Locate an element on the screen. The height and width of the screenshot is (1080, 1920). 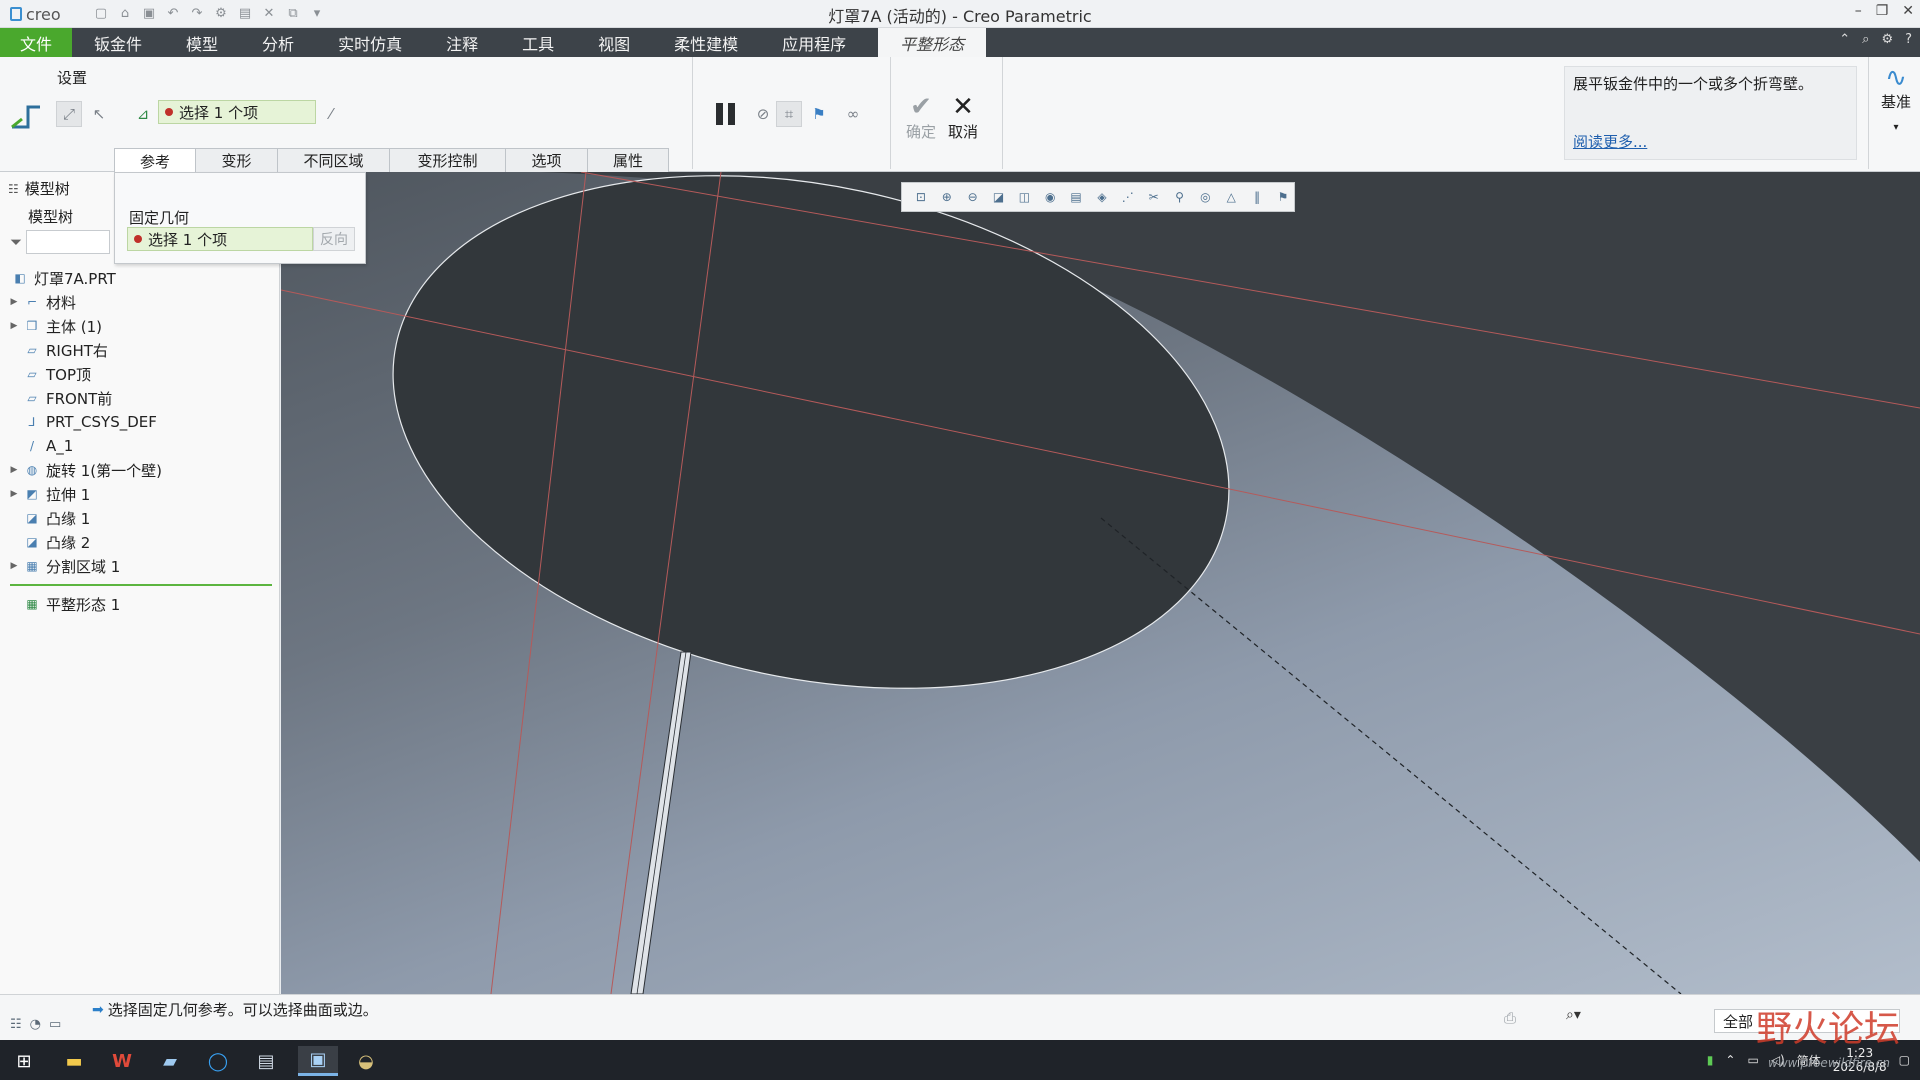
pointer-icon: ↖ is located at coordinates (99, 114).